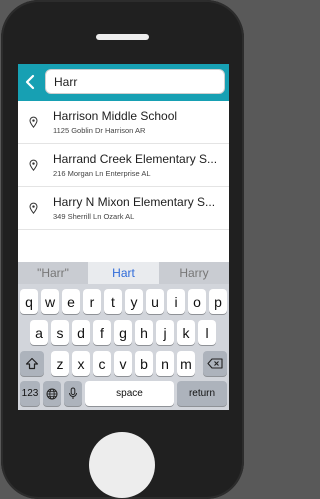  Describe the element at coordinates (39, 332) in the screenshot. I see `key-a: a` at that location.